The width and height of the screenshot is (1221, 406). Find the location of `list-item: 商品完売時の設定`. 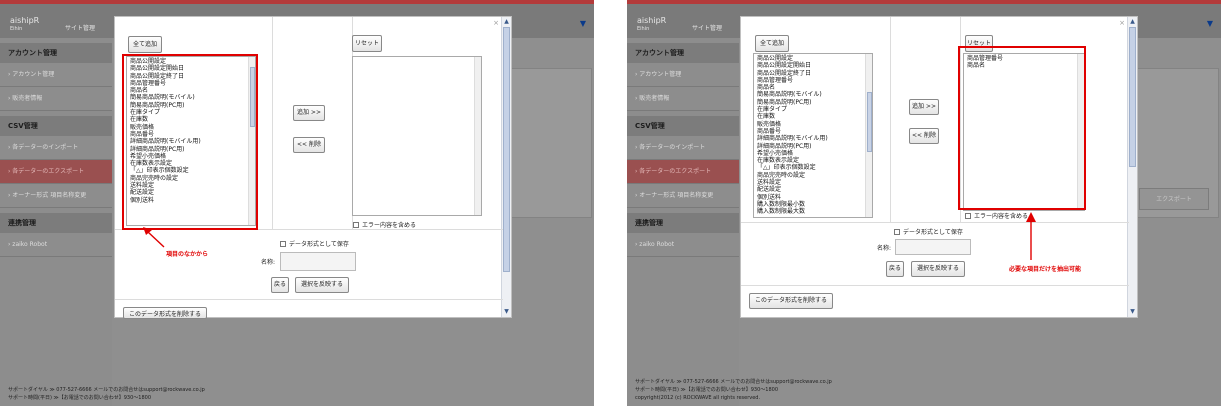

list-item: 商品完売時の設定 is located at coordinates (813, 175).